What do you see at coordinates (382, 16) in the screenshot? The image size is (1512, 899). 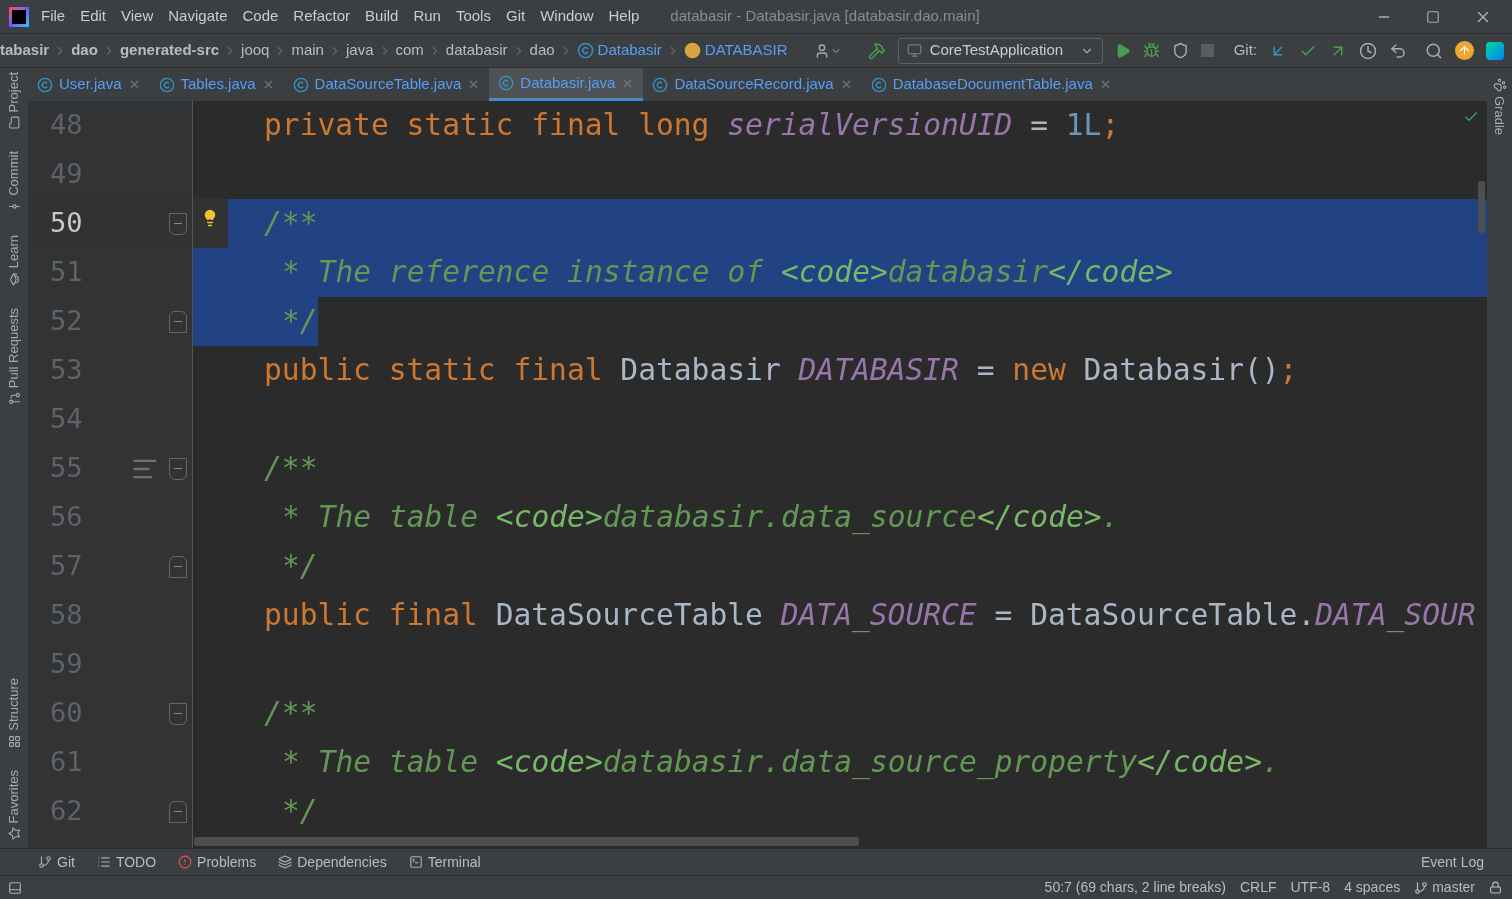 I see `menu-item: Build` at bounding box center [382, 16].